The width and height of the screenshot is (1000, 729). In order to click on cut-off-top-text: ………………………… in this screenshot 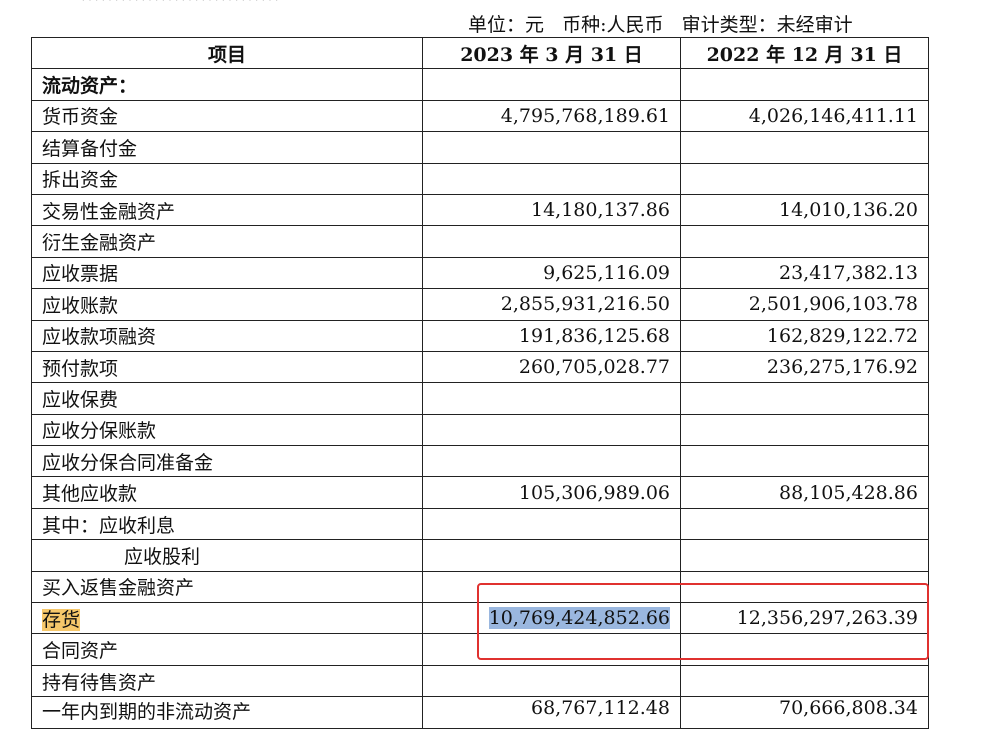, I will do `click(260, 2)`.